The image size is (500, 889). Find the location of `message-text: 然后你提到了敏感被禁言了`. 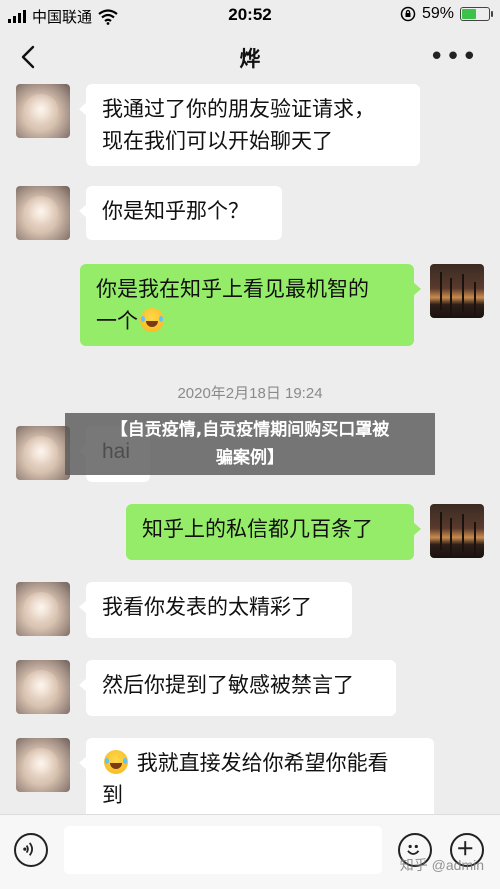

message-text: 然后你提到了敏感被禁言了 is located at coordinates (228, 685).